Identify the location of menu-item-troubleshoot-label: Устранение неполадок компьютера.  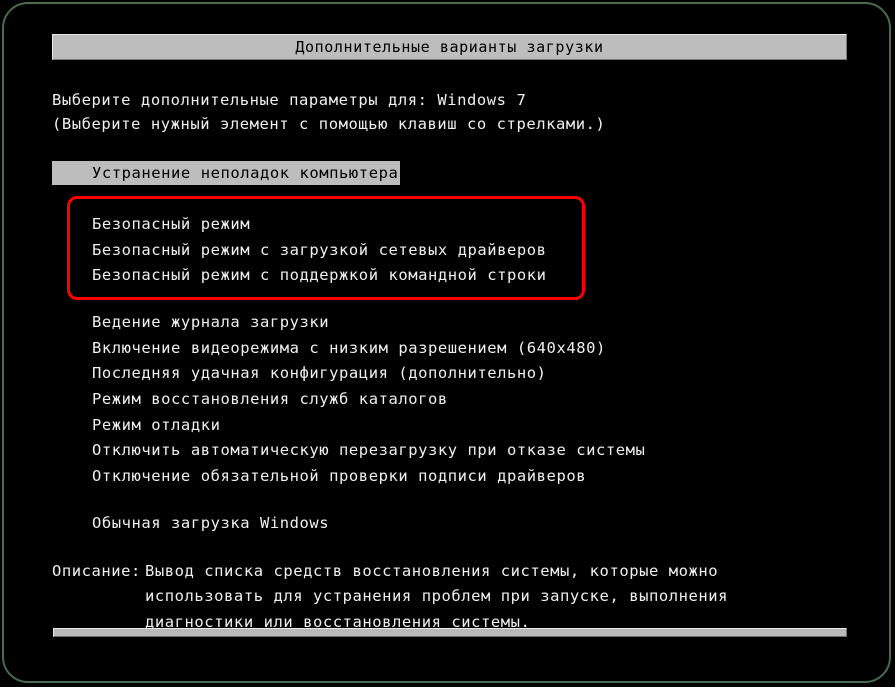
(245, 173).